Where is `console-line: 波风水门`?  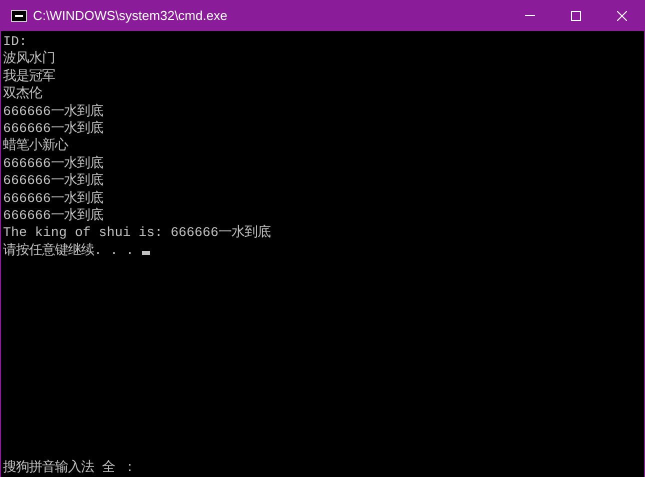
console-line: 波风水门 is located at coordinates (28, 59).